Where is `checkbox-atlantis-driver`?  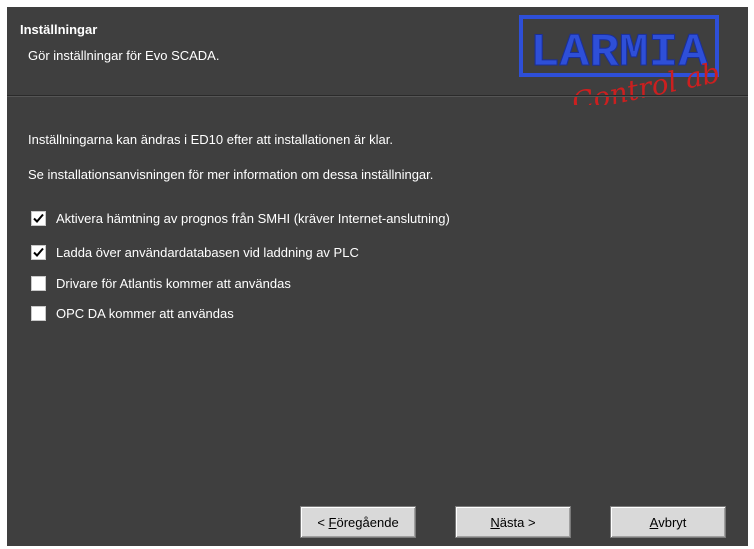 checkbox-atlantis-driver is located at coordinates (38, 283).